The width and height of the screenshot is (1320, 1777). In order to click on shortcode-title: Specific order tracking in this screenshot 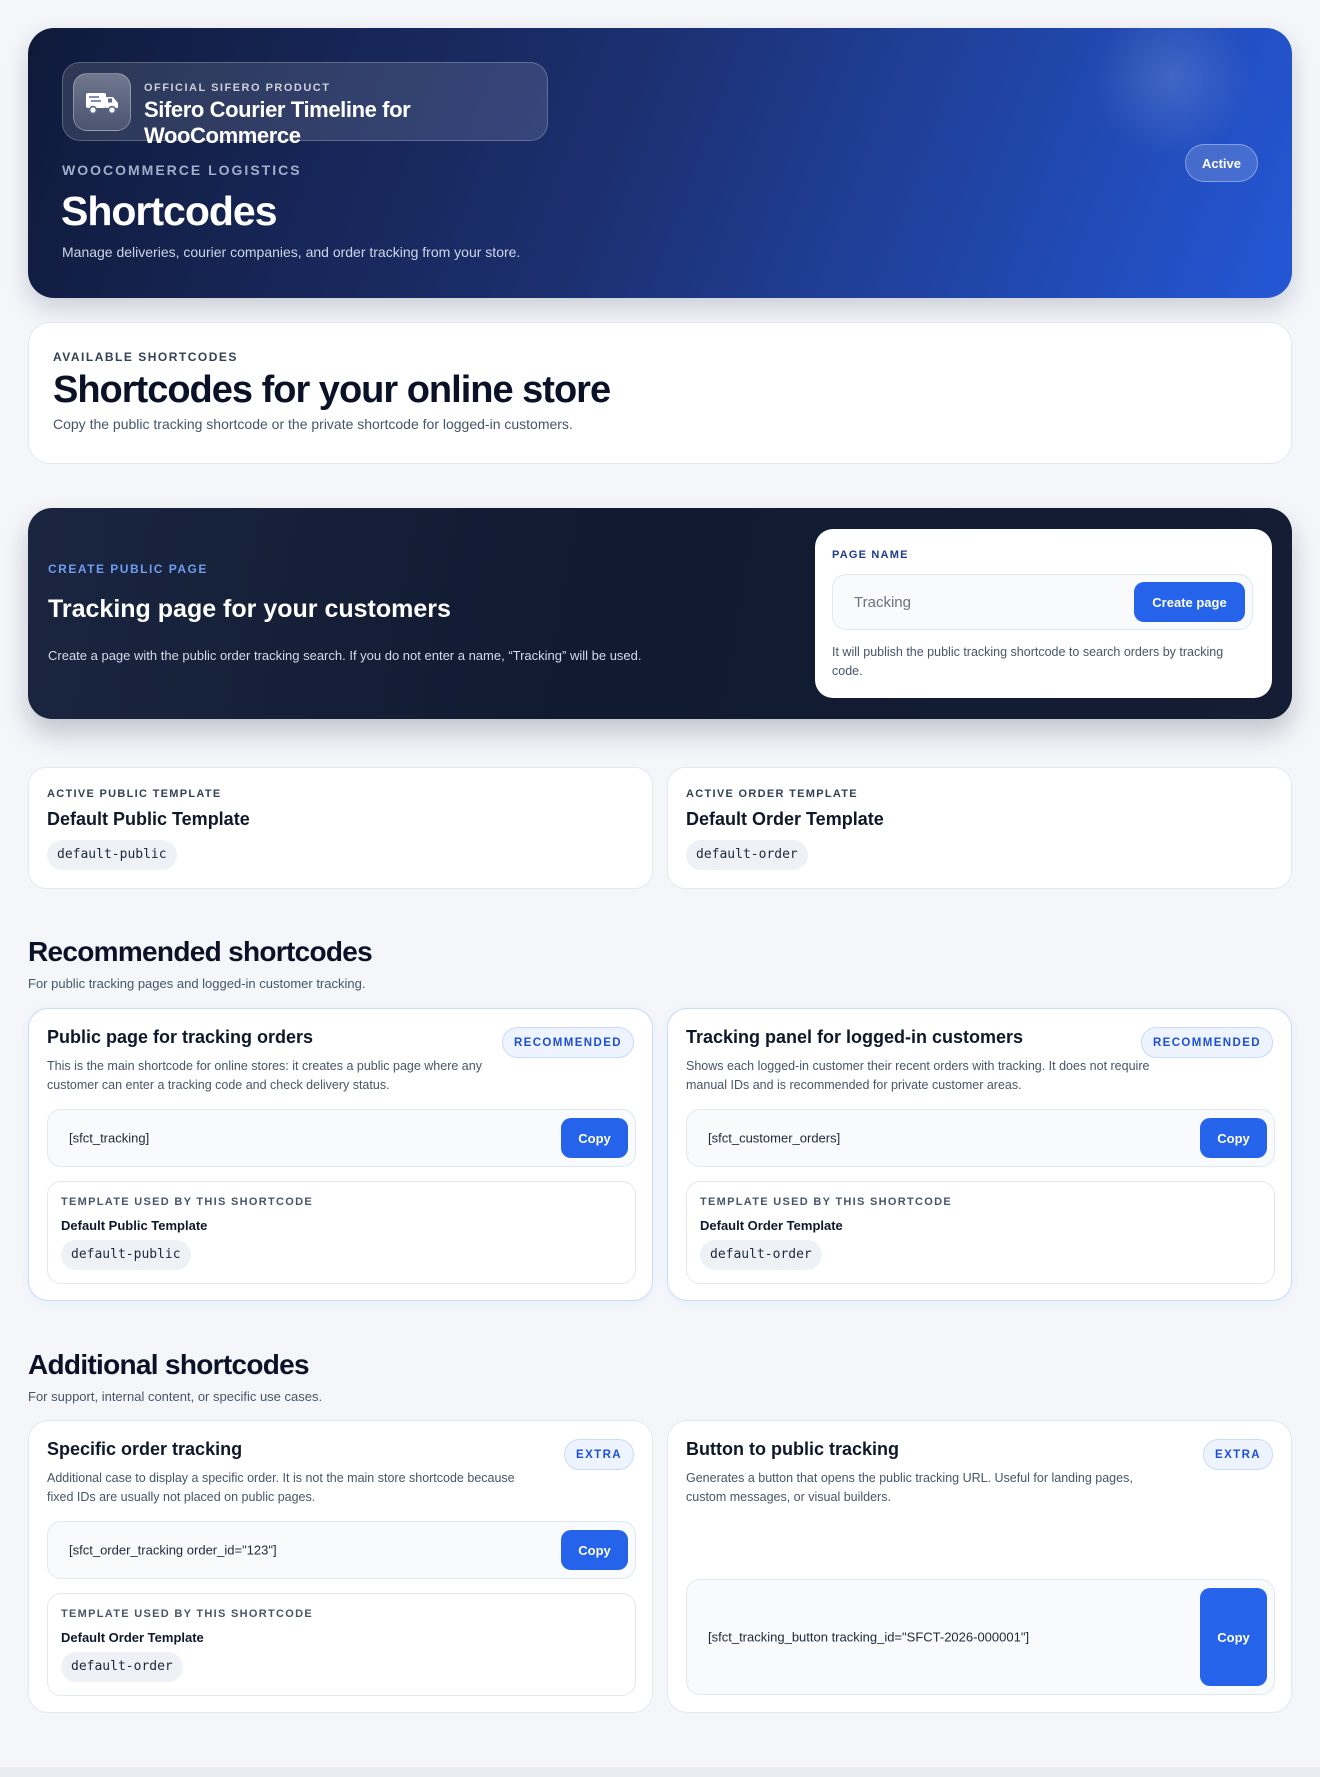, I will do `click(145, 1449)`.